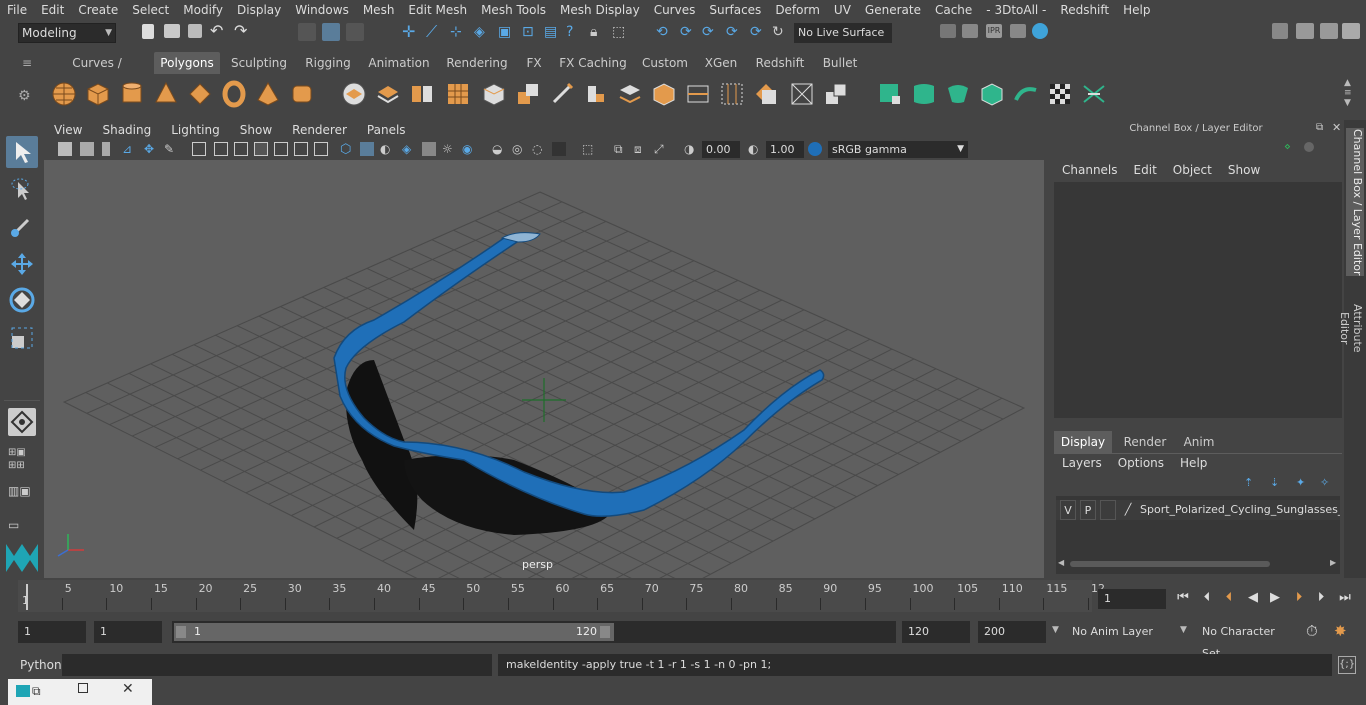  What do you see at coordinates (890, 94) in the screenshot?
I see `planar-uv-icon` at bounding box center [890, 94].